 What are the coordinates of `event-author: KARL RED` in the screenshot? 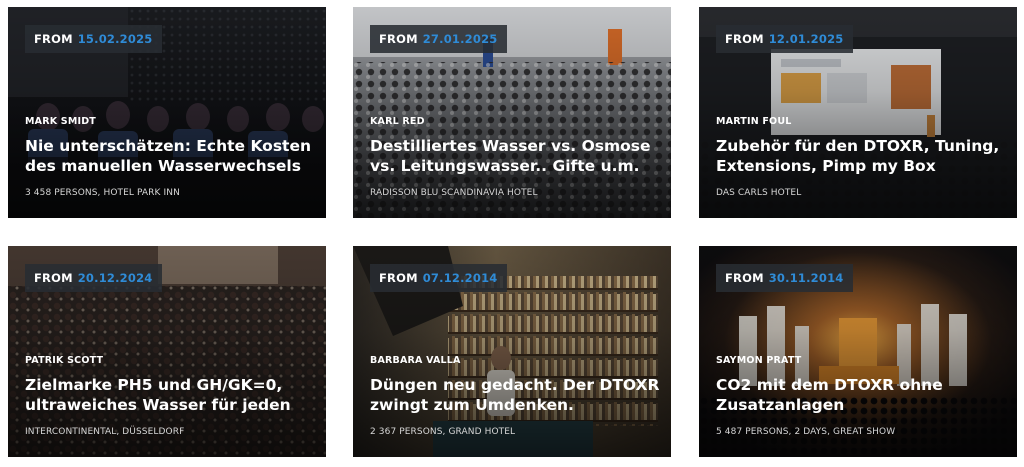 It's located at (397, 121).